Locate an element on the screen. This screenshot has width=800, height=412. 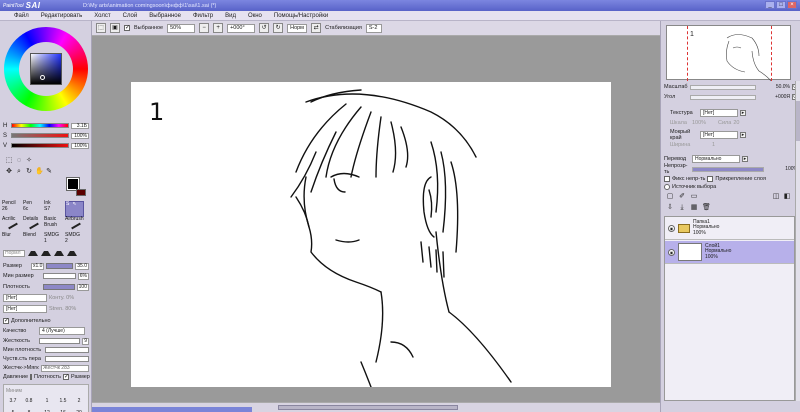
size-multiplier: x1.0 is located at coordinates (38, 266).